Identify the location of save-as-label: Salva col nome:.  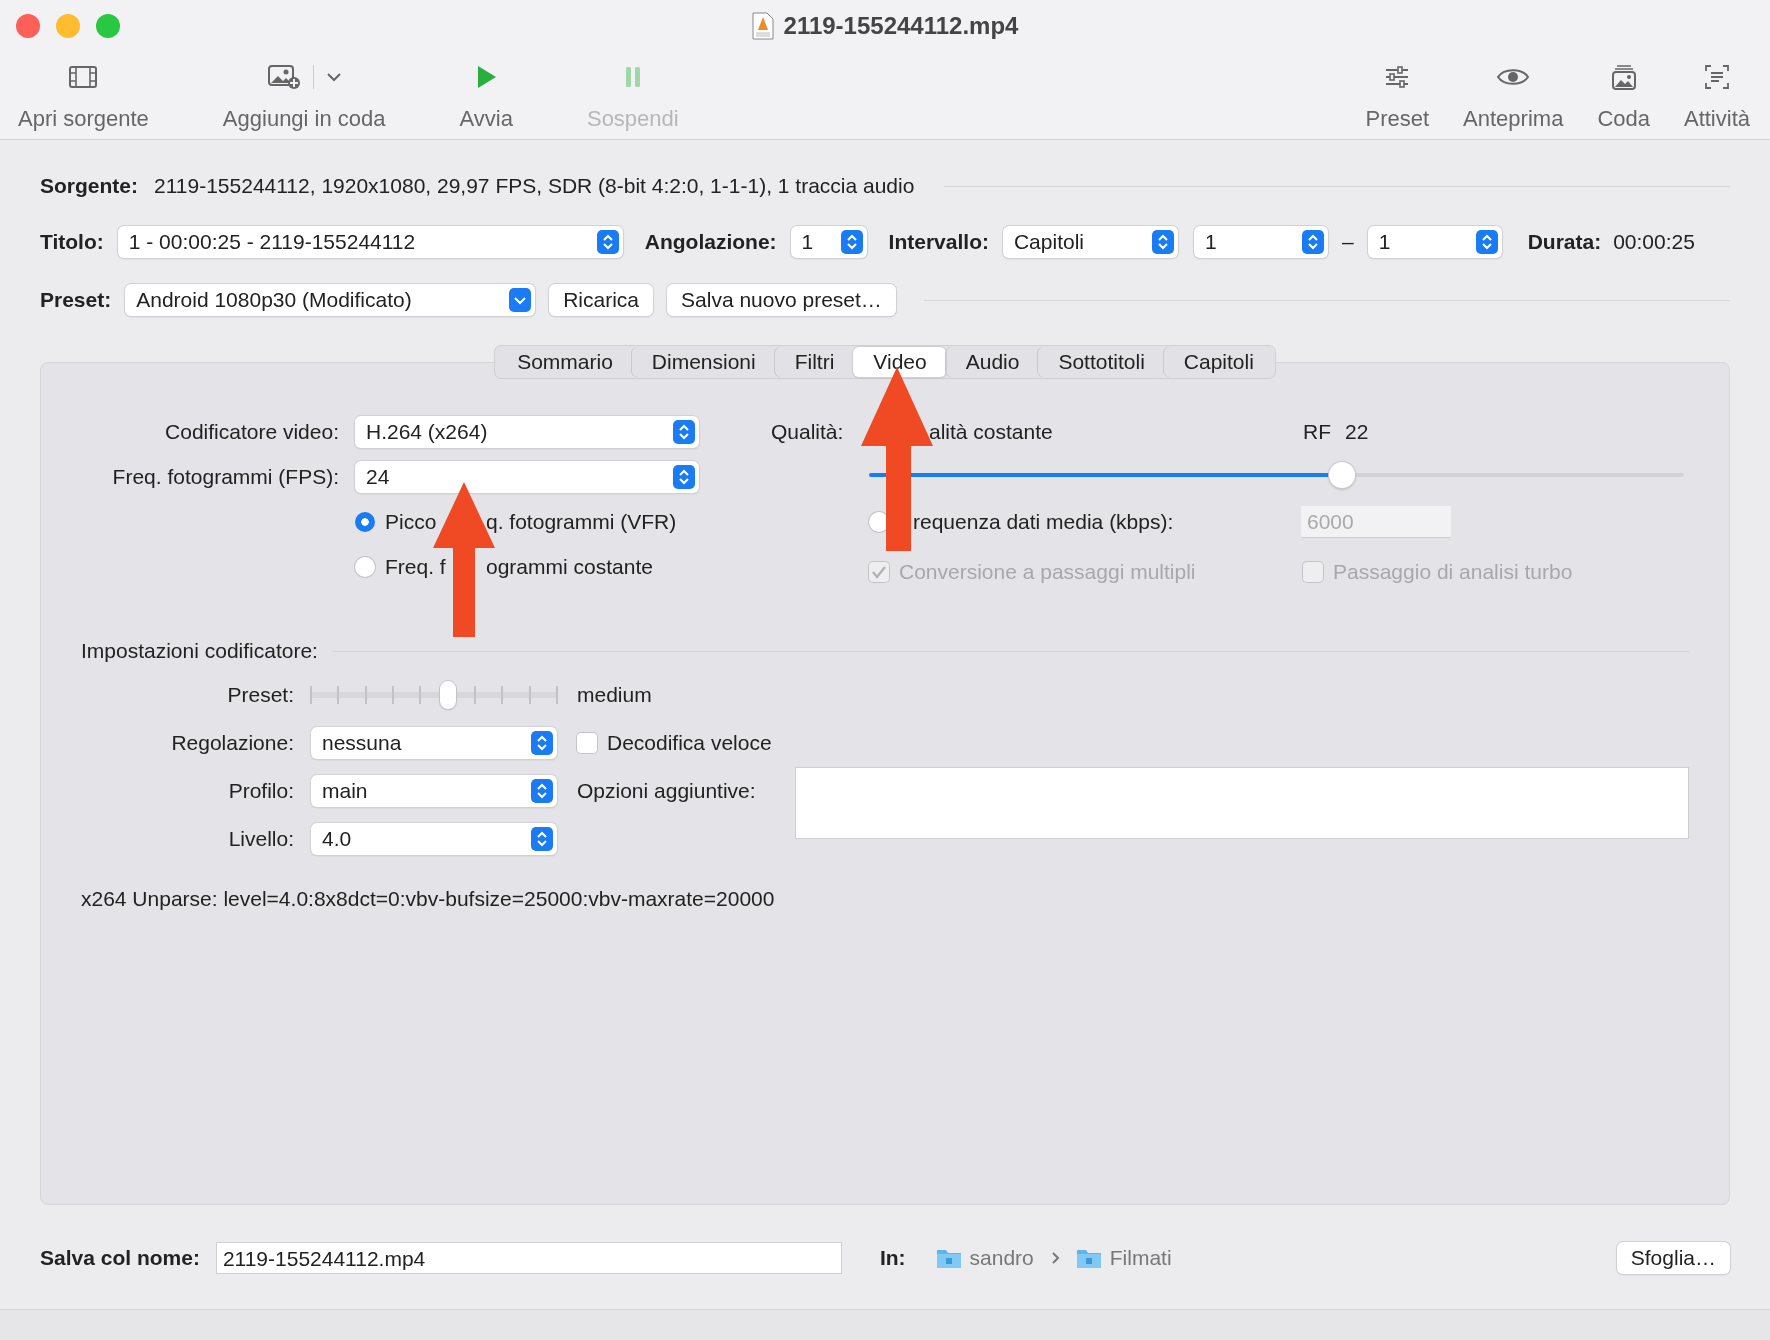
(120, 1258).